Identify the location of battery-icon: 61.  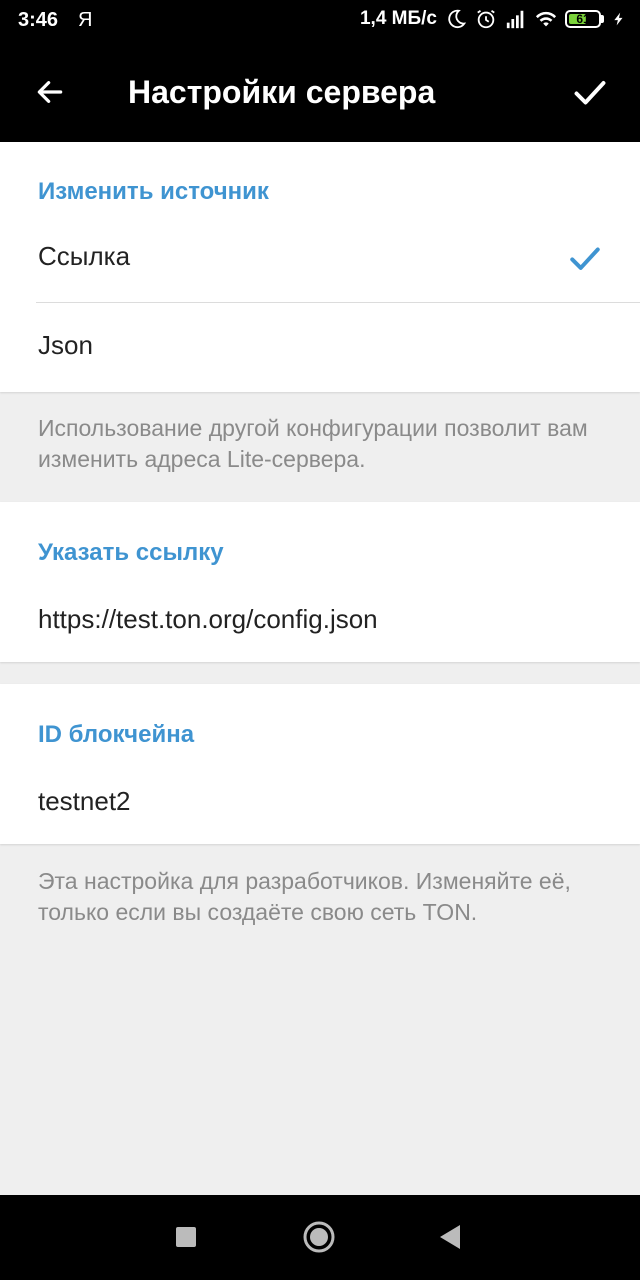
(584, 19).